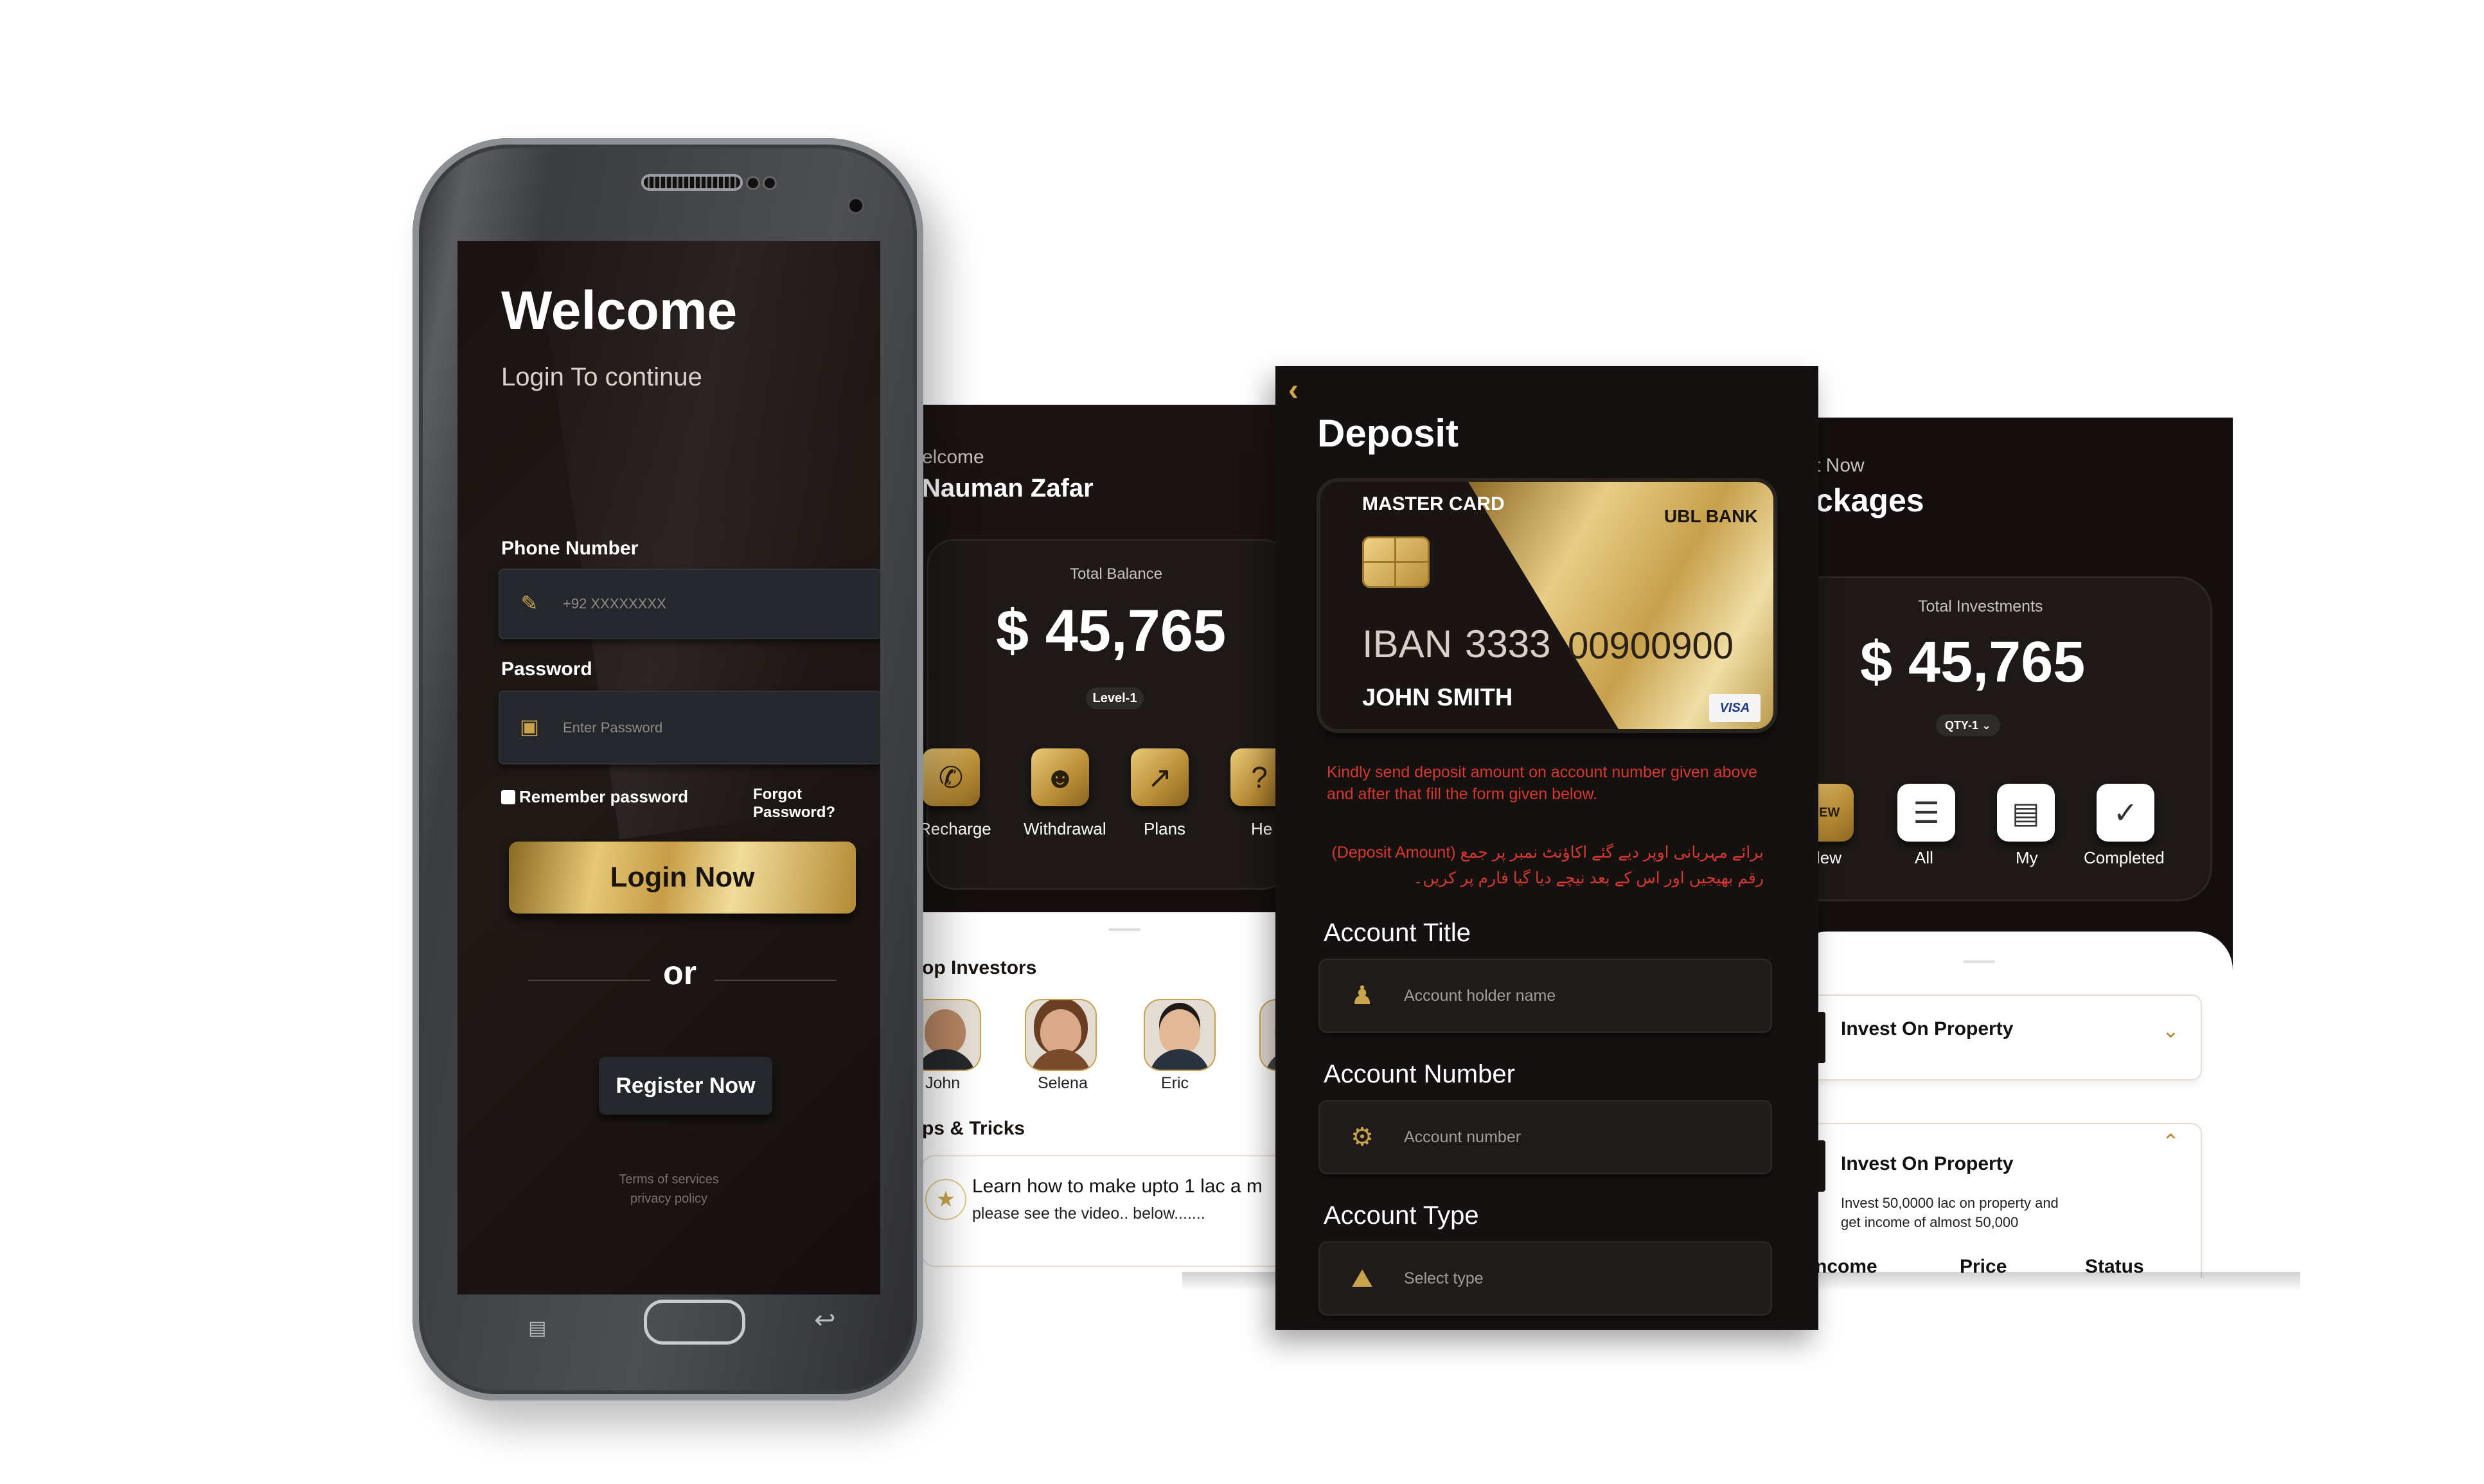  What do you see at coordinates (1398, 933) in the screenshot?
I see `account-title-label: Account Title` at bounding box center [1398, 933].